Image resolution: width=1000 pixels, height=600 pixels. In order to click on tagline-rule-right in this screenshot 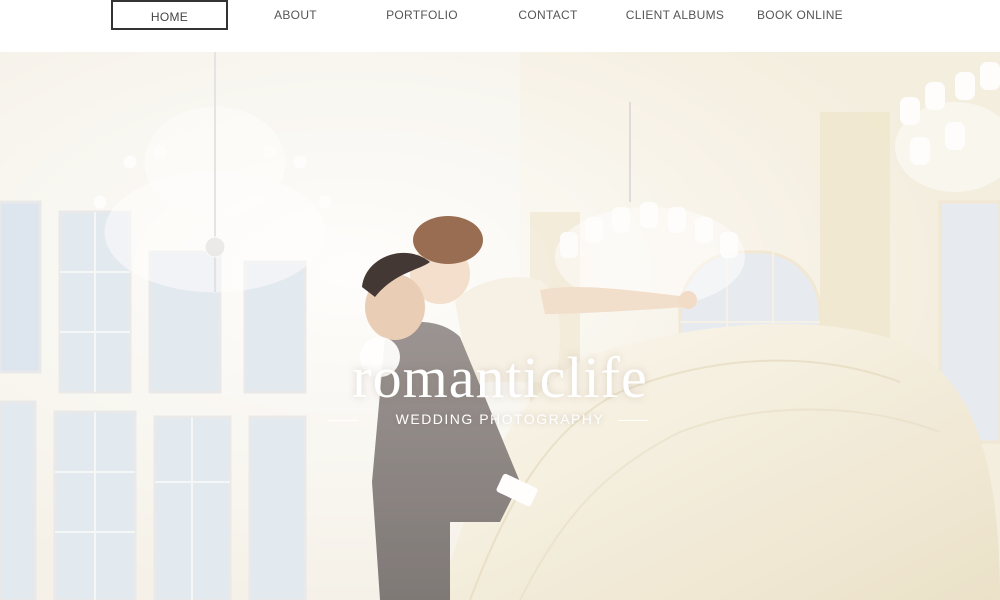, I will do `click(633, 420)`.